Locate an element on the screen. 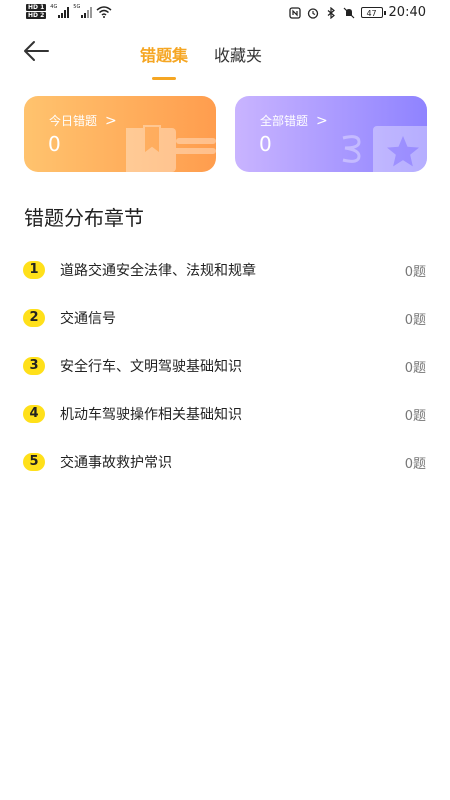 This screenshot has height=800, width=450. tab-label: 收藏夹 is located at coordinates (238, 55).